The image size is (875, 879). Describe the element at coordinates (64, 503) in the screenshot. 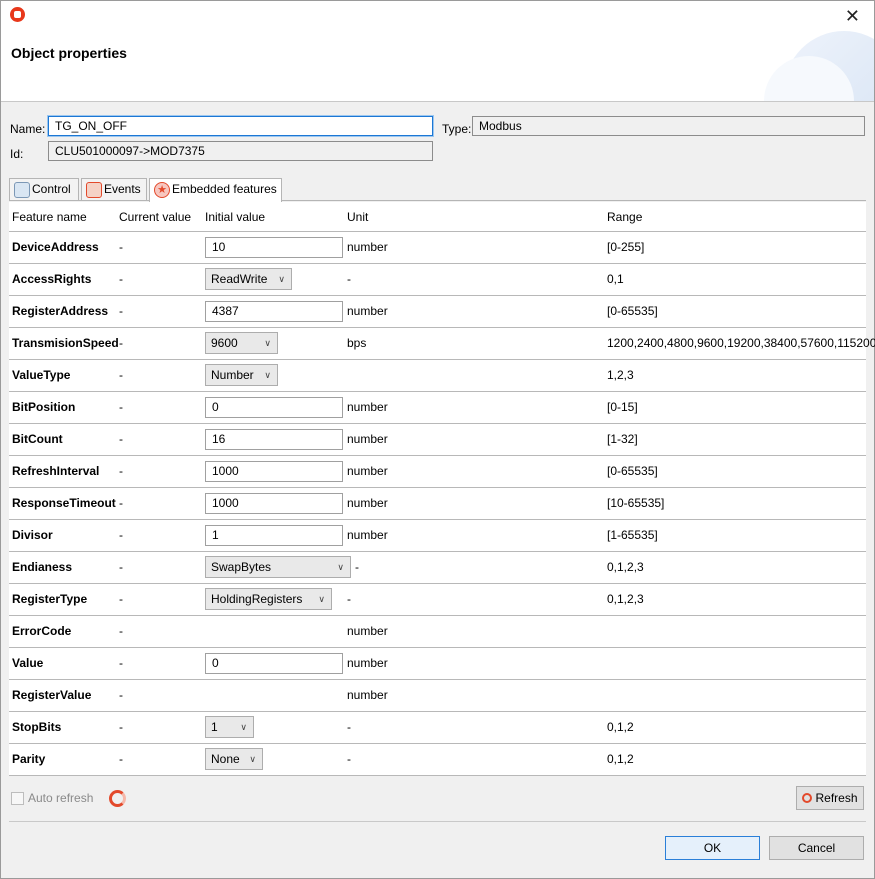

I see `feature-name: ResponseTimeout` at that location.